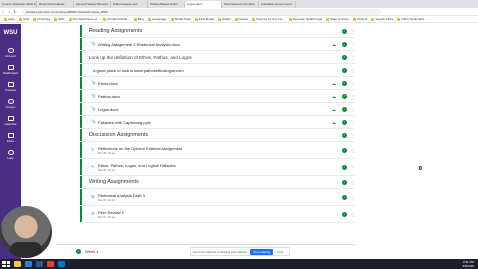 The image size is (478, 269). I want to click on bookmark-item: Search Clubs, so click(382, 19).